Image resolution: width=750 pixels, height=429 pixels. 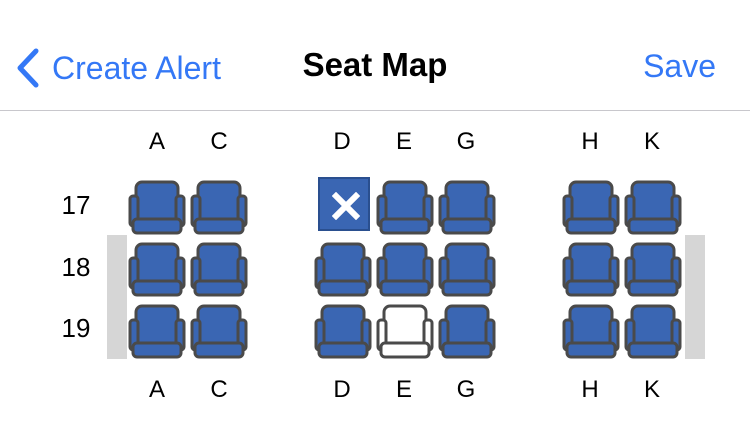 What do you see at coordinates (590, 141) in the screenshot?
I see `column-label-top: H` at bounding box center [590, 141].